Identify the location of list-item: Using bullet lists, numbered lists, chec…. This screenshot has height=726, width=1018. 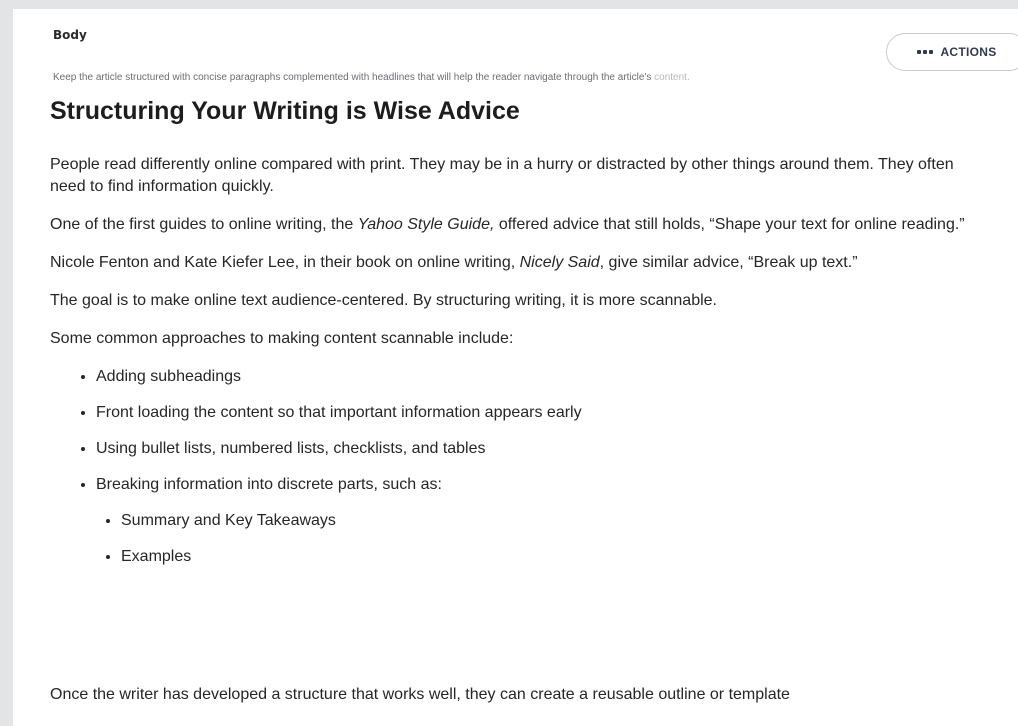
(535, 449).